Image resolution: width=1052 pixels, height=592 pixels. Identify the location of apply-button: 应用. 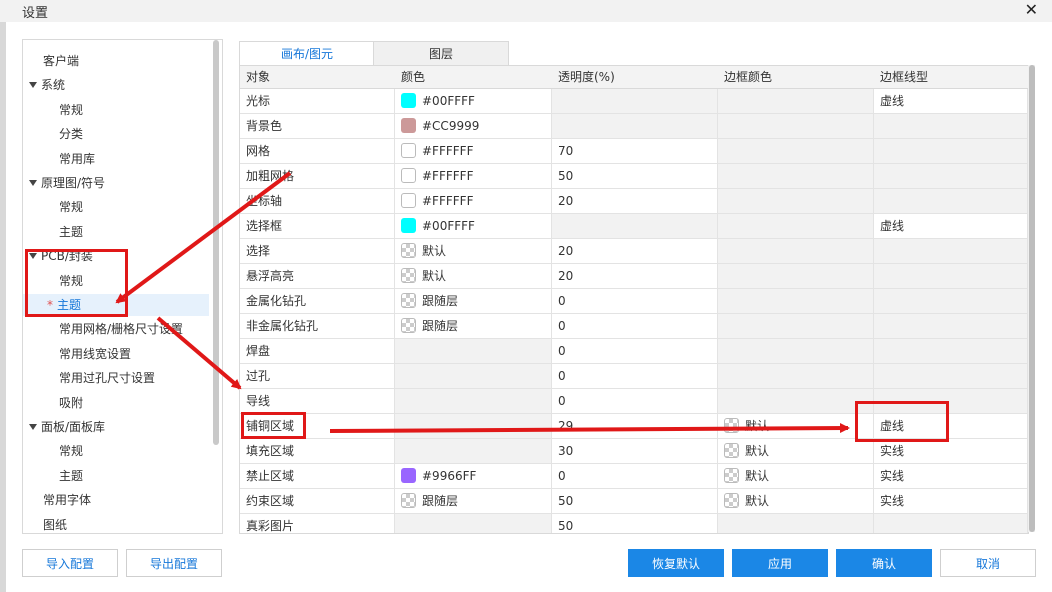
(780, 563).